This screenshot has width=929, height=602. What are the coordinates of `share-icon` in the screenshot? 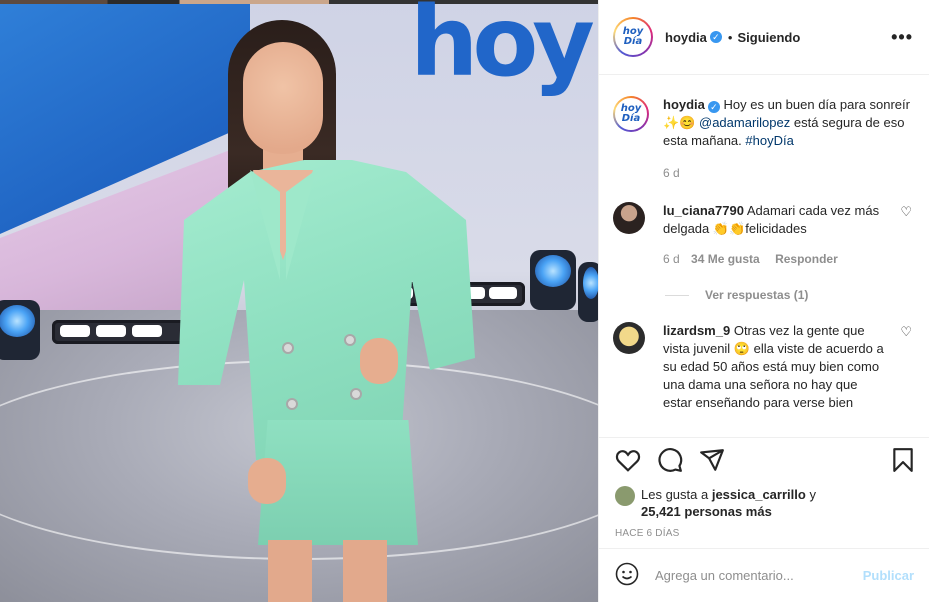 It's located at (712, 461).